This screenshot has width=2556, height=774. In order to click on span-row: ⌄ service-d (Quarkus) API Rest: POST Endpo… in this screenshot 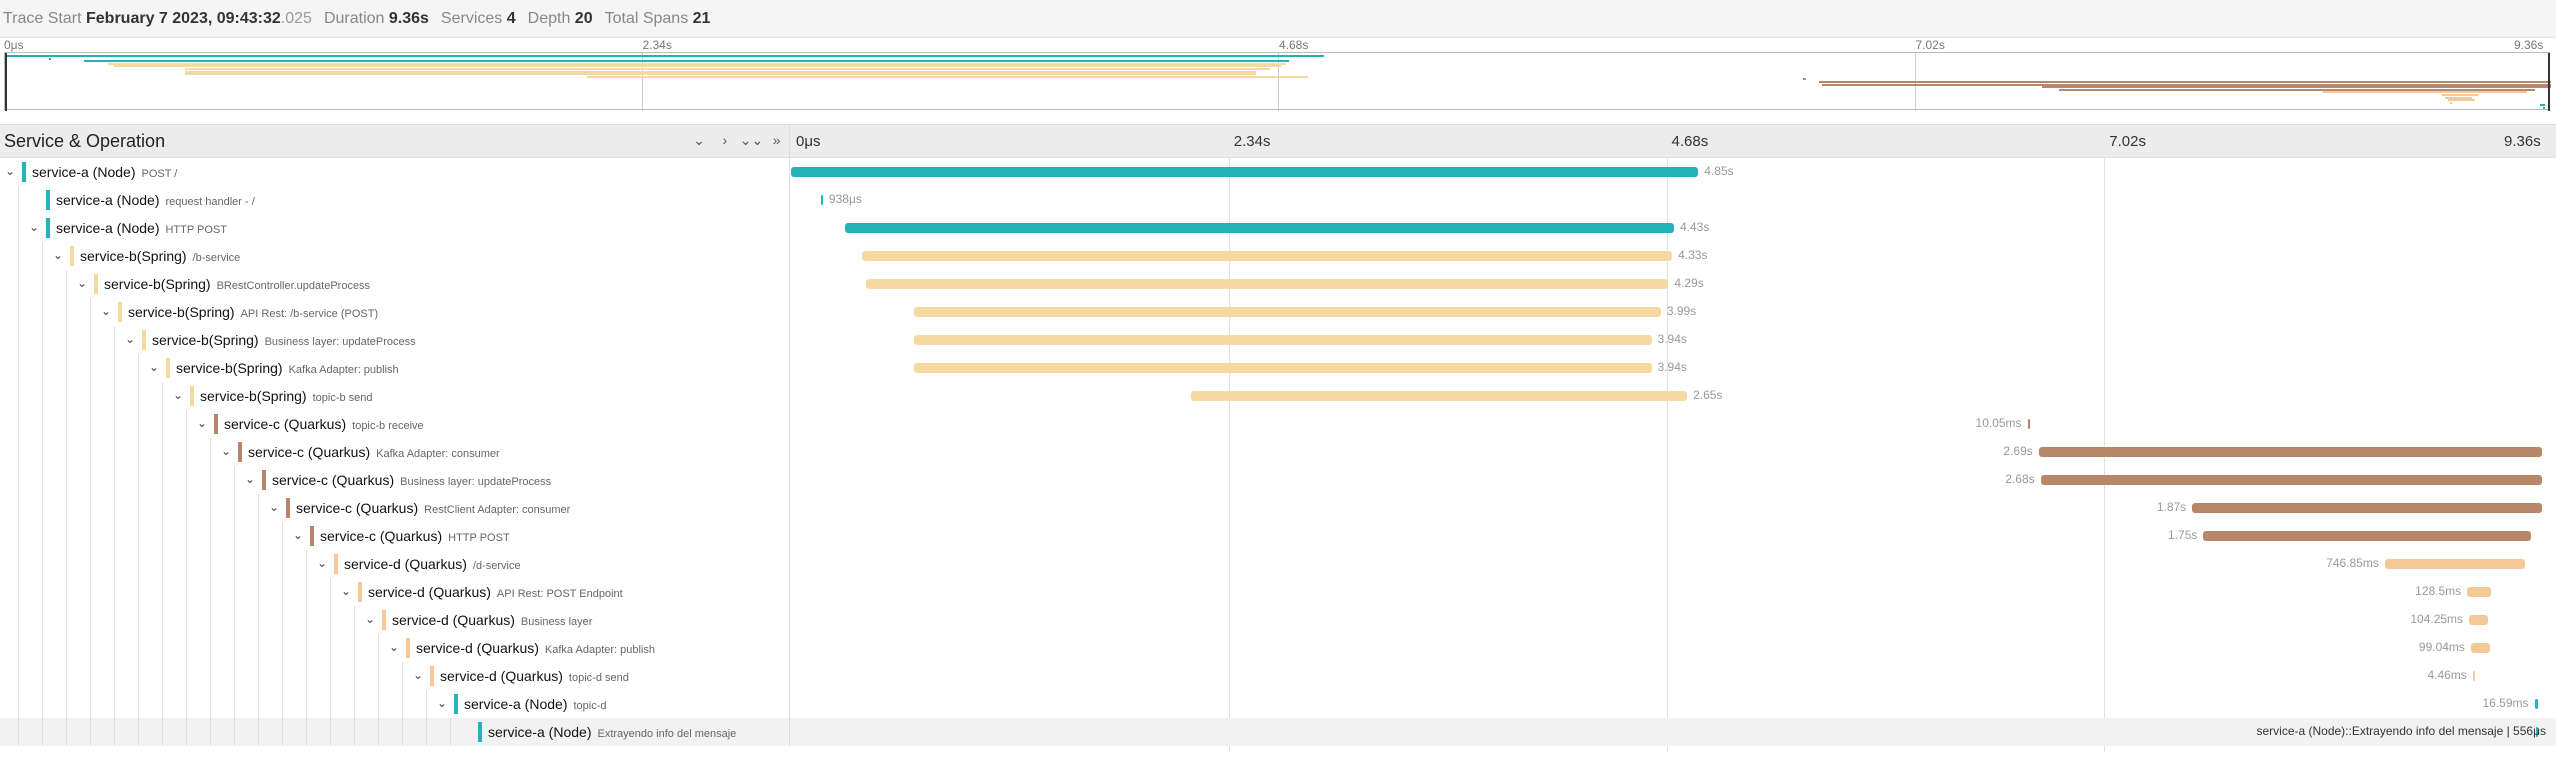, I will do `click(1278, 592)`.